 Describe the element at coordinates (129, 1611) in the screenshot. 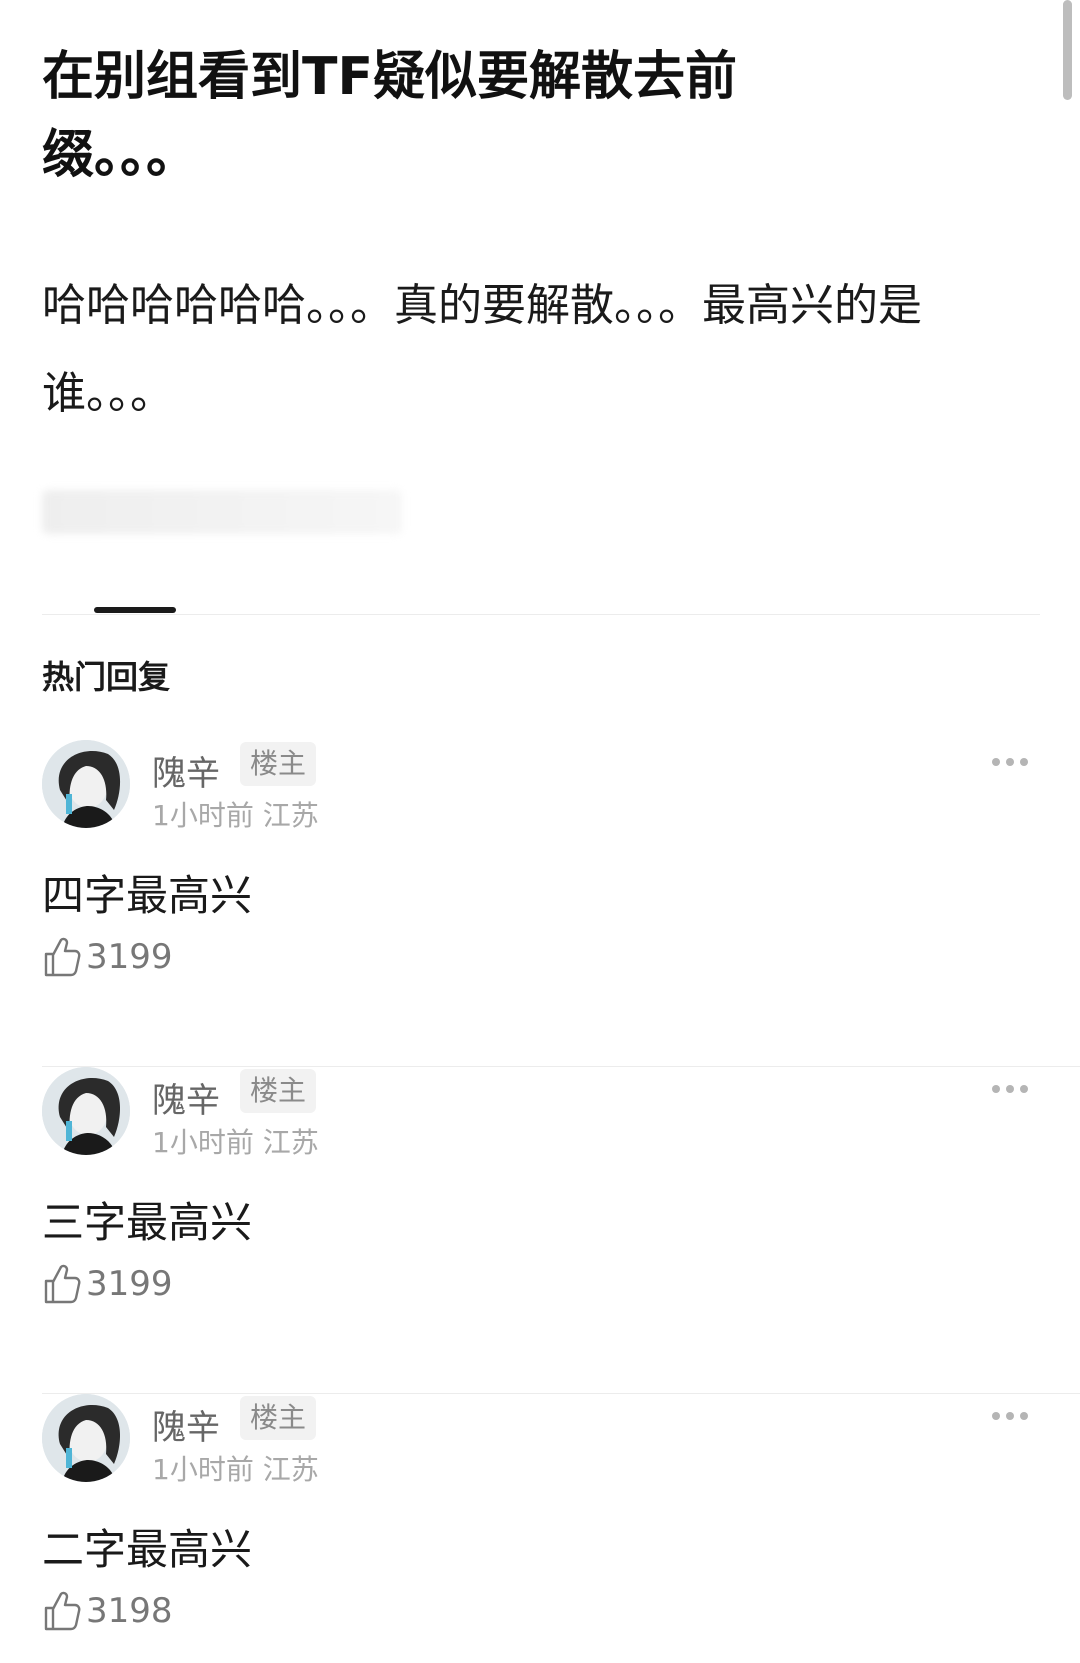

I see `like-count: 3198` at that location.